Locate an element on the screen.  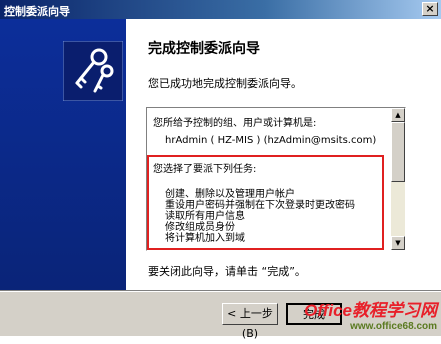
vertical-scrollbar: ▲ ▼ is located at coordinates (398, 179).